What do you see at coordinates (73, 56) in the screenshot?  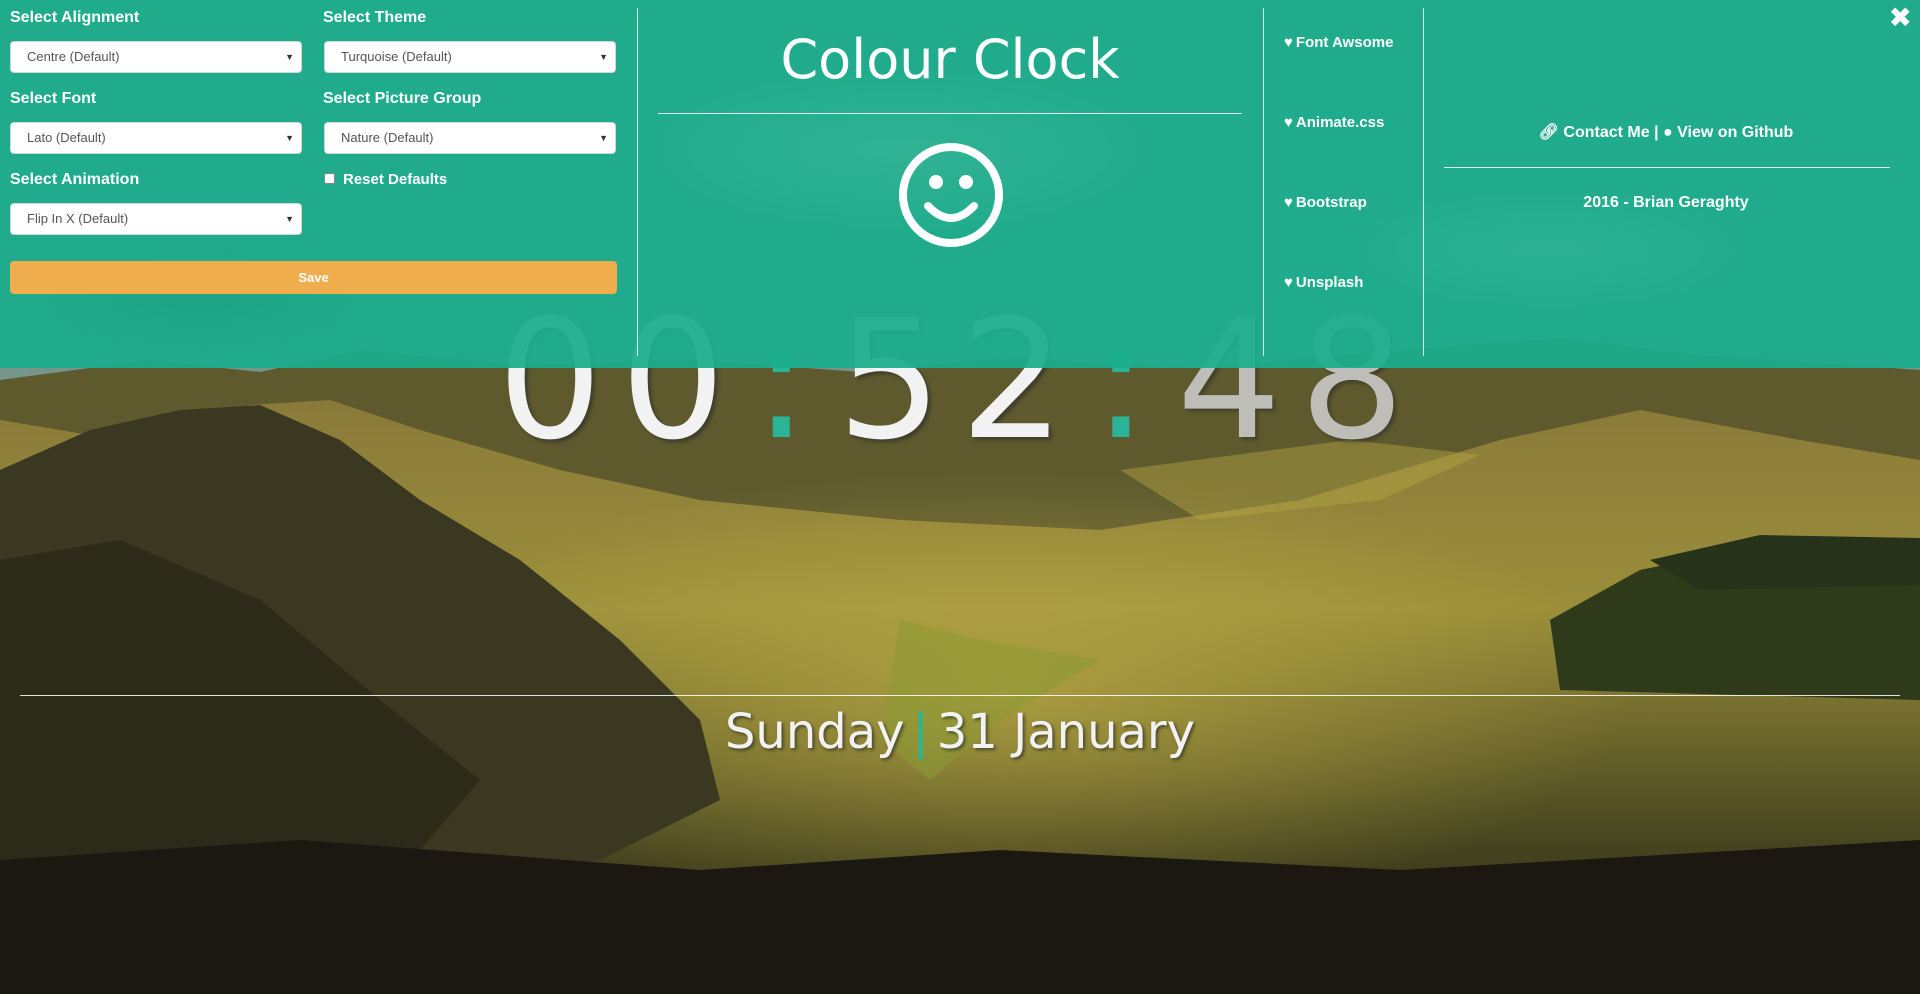 I see `alignment-value: Centre (Default)` at bounding box center [73, 56].